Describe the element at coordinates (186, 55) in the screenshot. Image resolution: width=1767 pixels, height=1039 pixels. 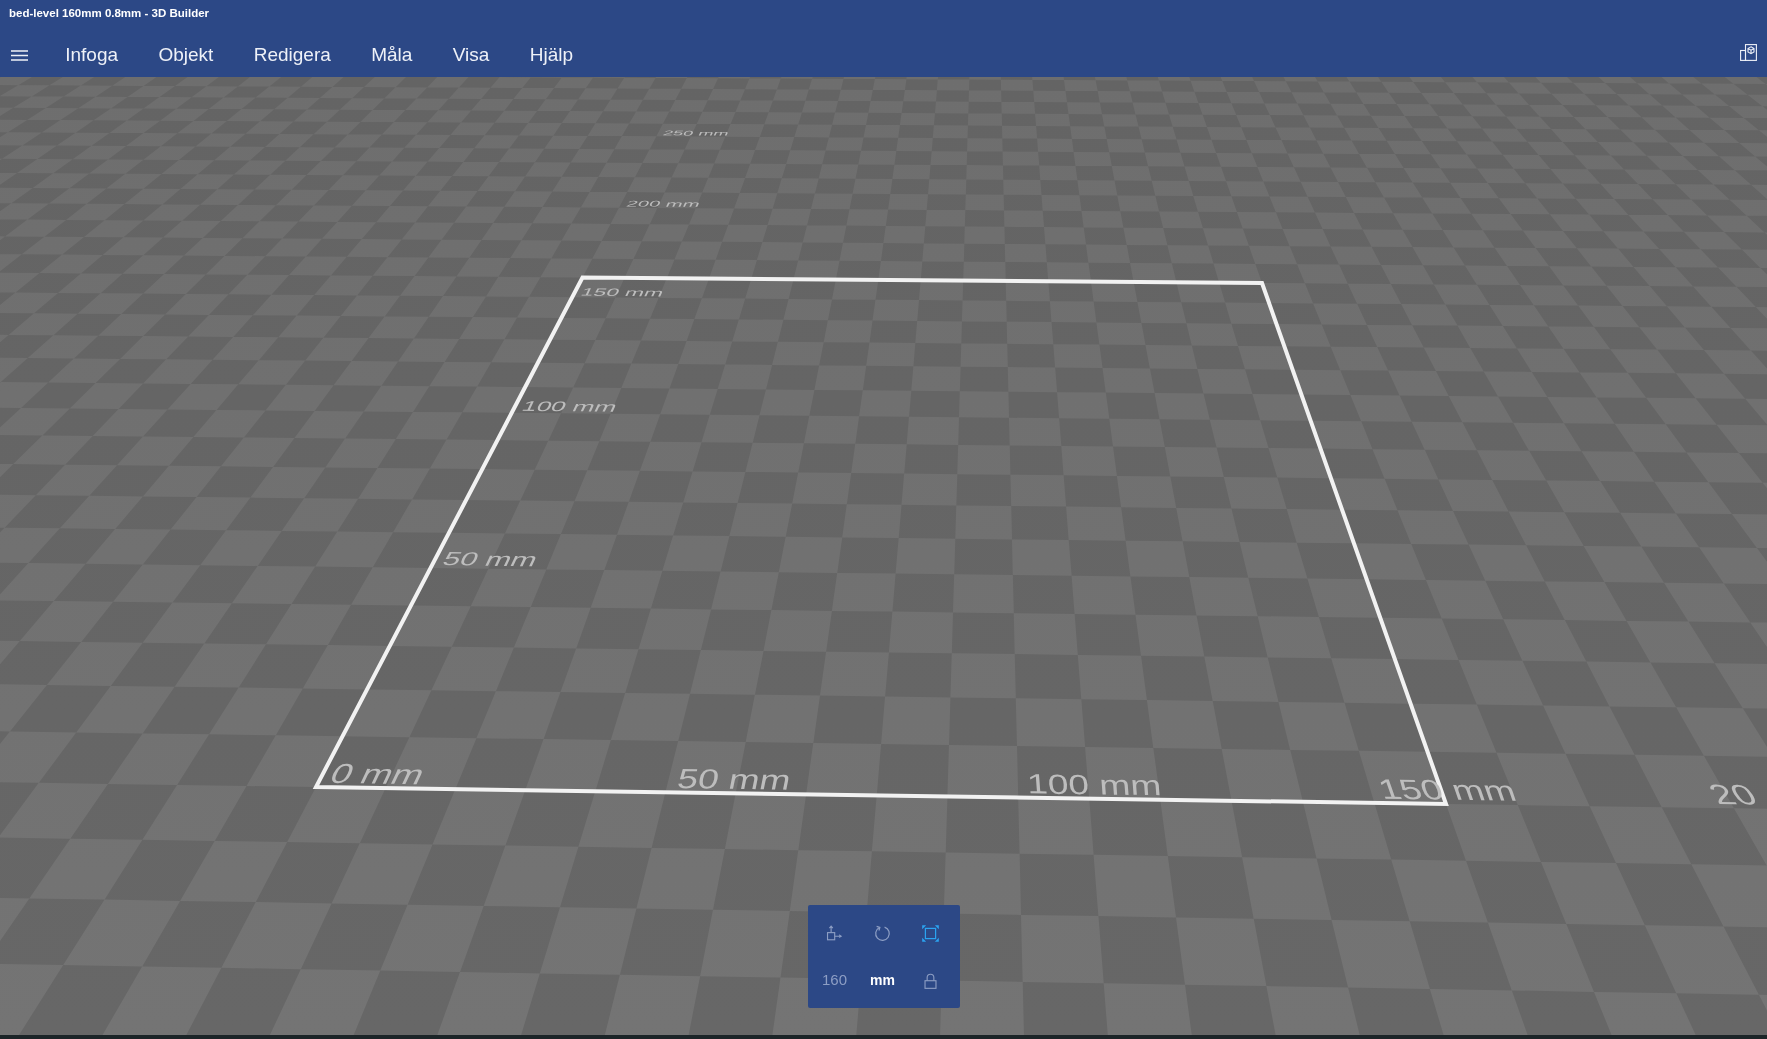
I see `menu-item: Objekt` at that location.